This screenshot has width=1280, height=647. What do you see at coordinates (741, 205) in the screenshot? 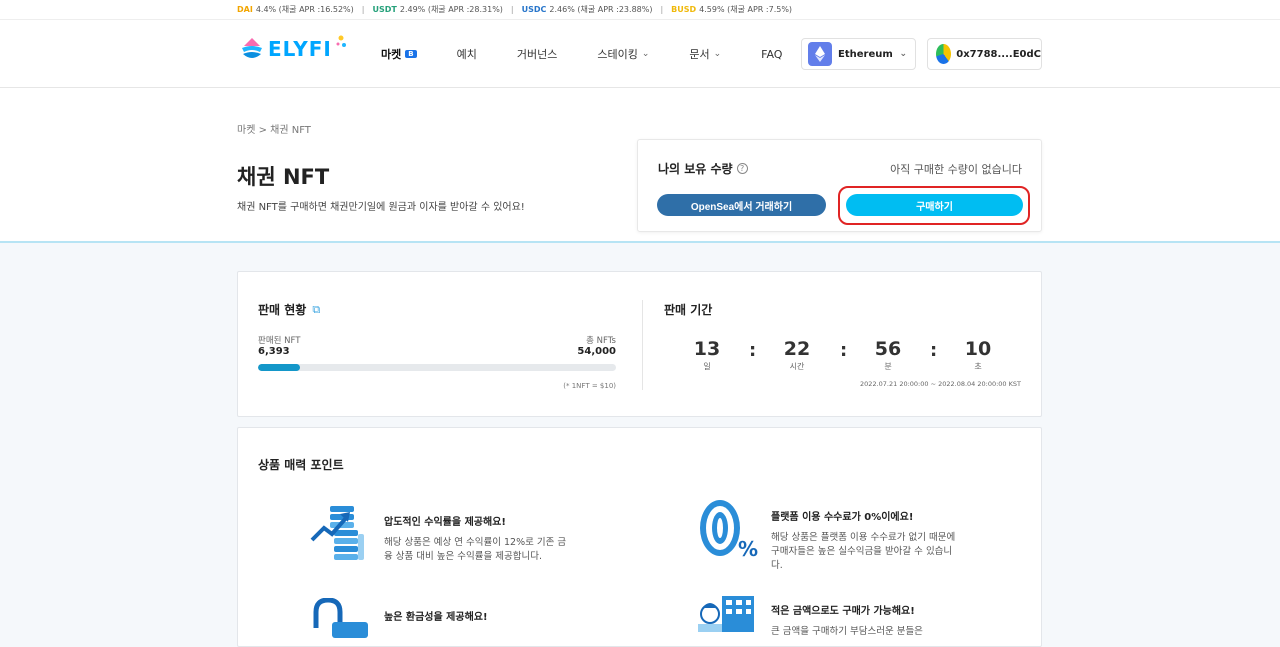
I see `opensea-trade-button: OpenSea에서 거래하기` at bounding box center [741, 205].